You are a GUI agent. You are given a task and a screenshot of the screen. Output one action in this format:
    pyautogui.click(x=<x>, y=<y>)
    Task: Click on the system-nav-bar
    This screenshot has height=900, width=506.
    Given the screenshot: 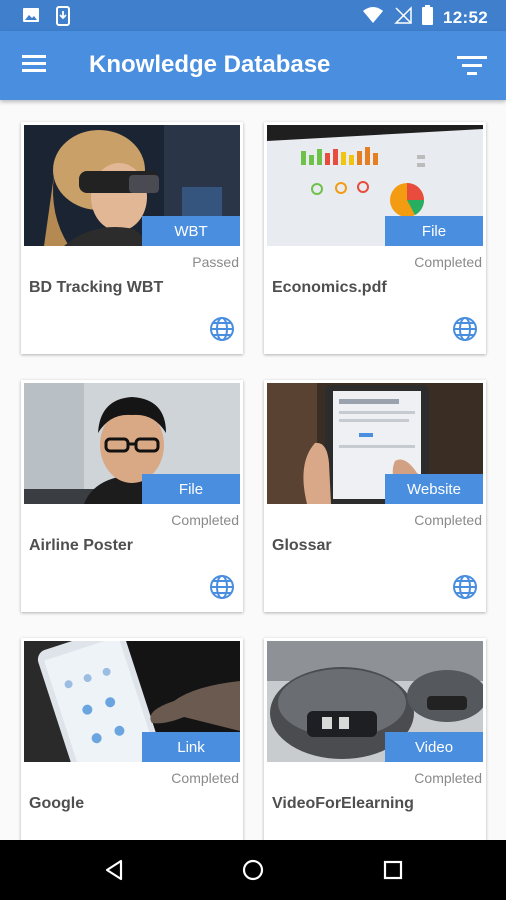 What is the action you would take?
    pyautogui.click(x=253, y=870)
    